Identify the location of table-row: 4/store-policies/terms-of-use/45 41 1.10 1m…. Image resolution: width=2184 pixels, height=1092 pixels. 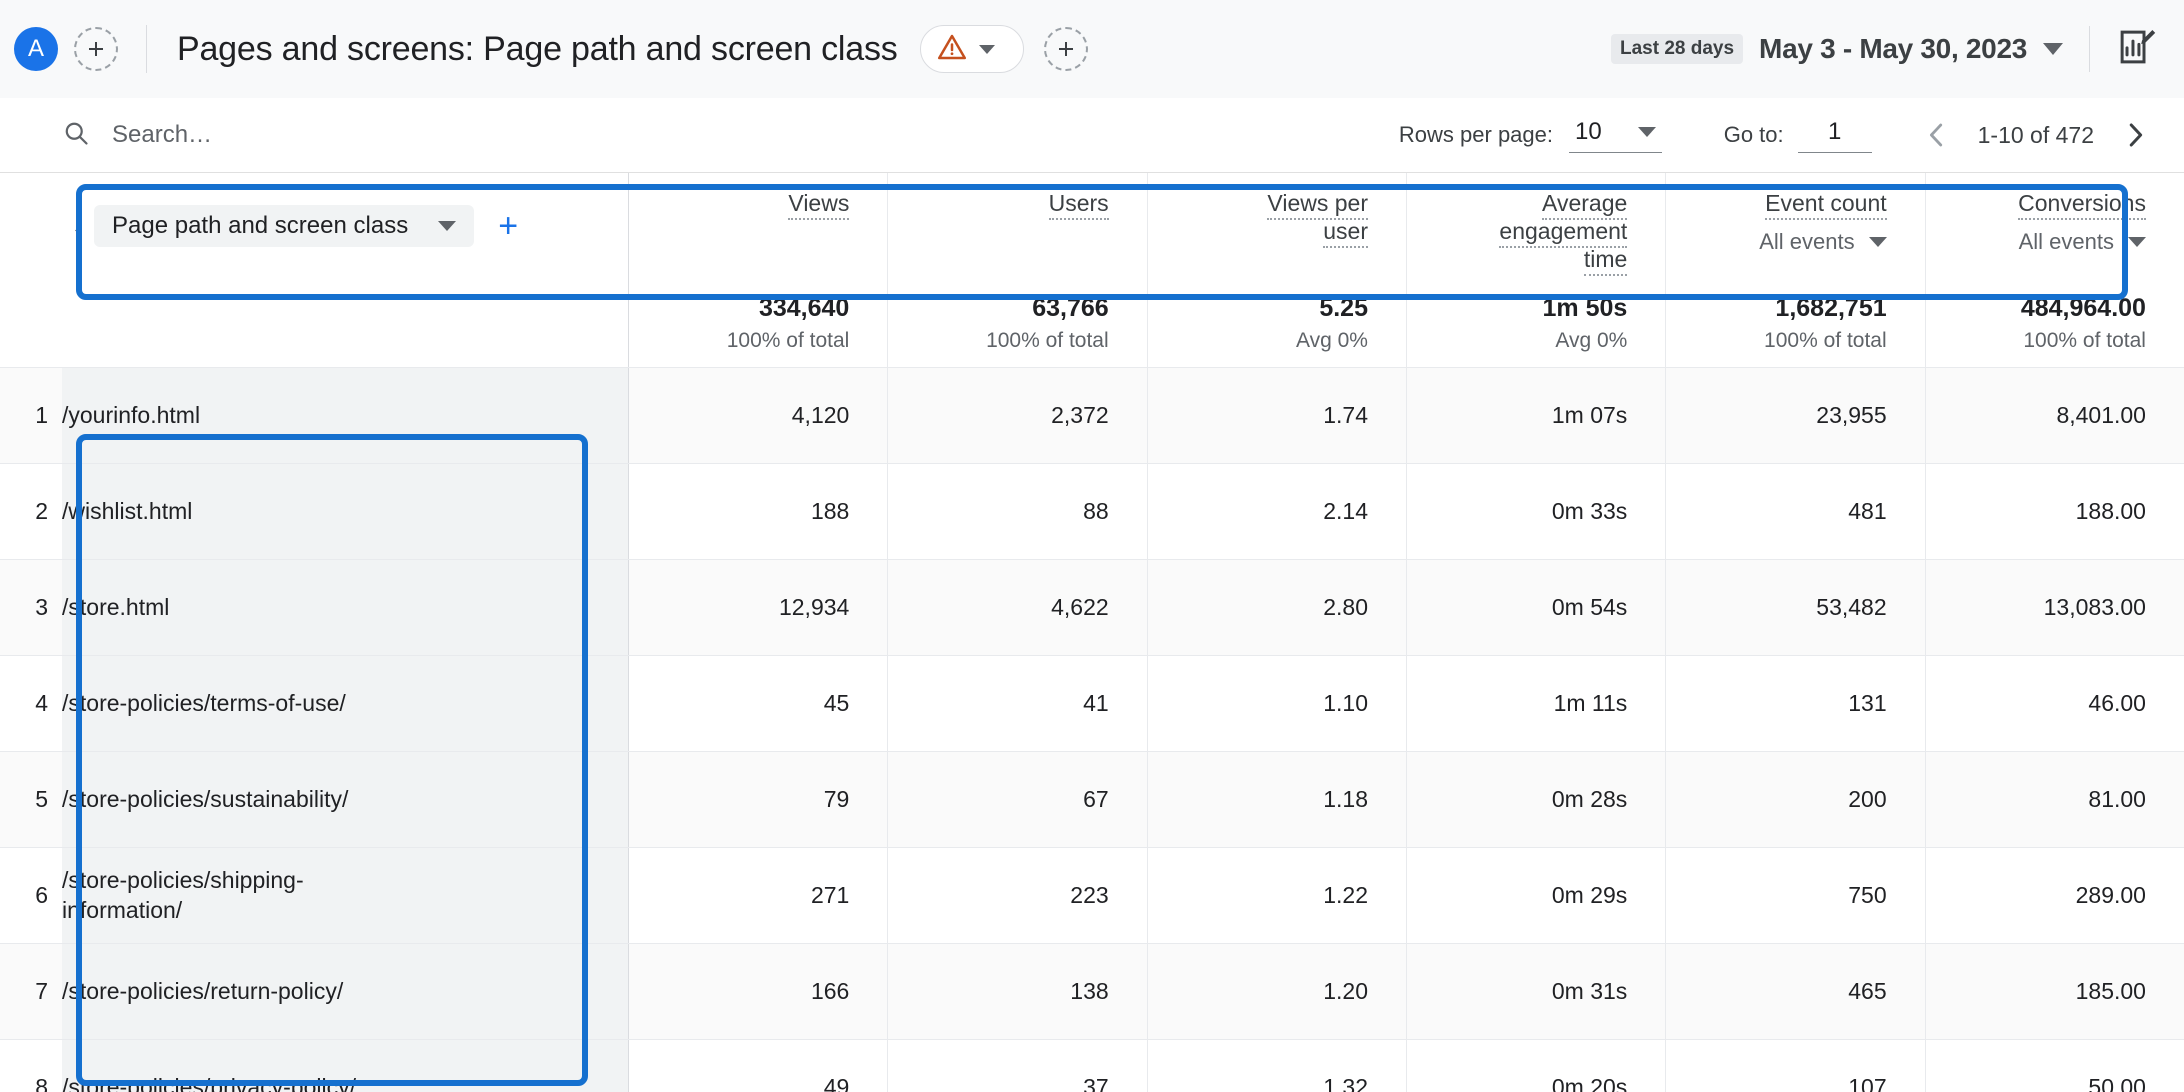
(1092, 703).